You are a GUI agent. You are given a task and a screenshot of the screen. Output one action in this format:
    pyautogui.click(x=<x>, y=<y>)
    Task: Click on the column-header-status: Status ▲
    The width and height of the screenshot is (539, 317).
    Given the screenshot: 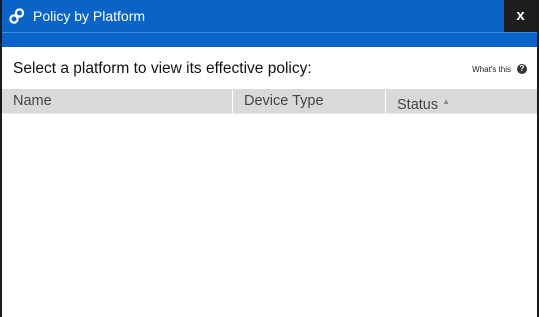 What is the action you would take?
    pyautogui.click(x=461, y=101)
    